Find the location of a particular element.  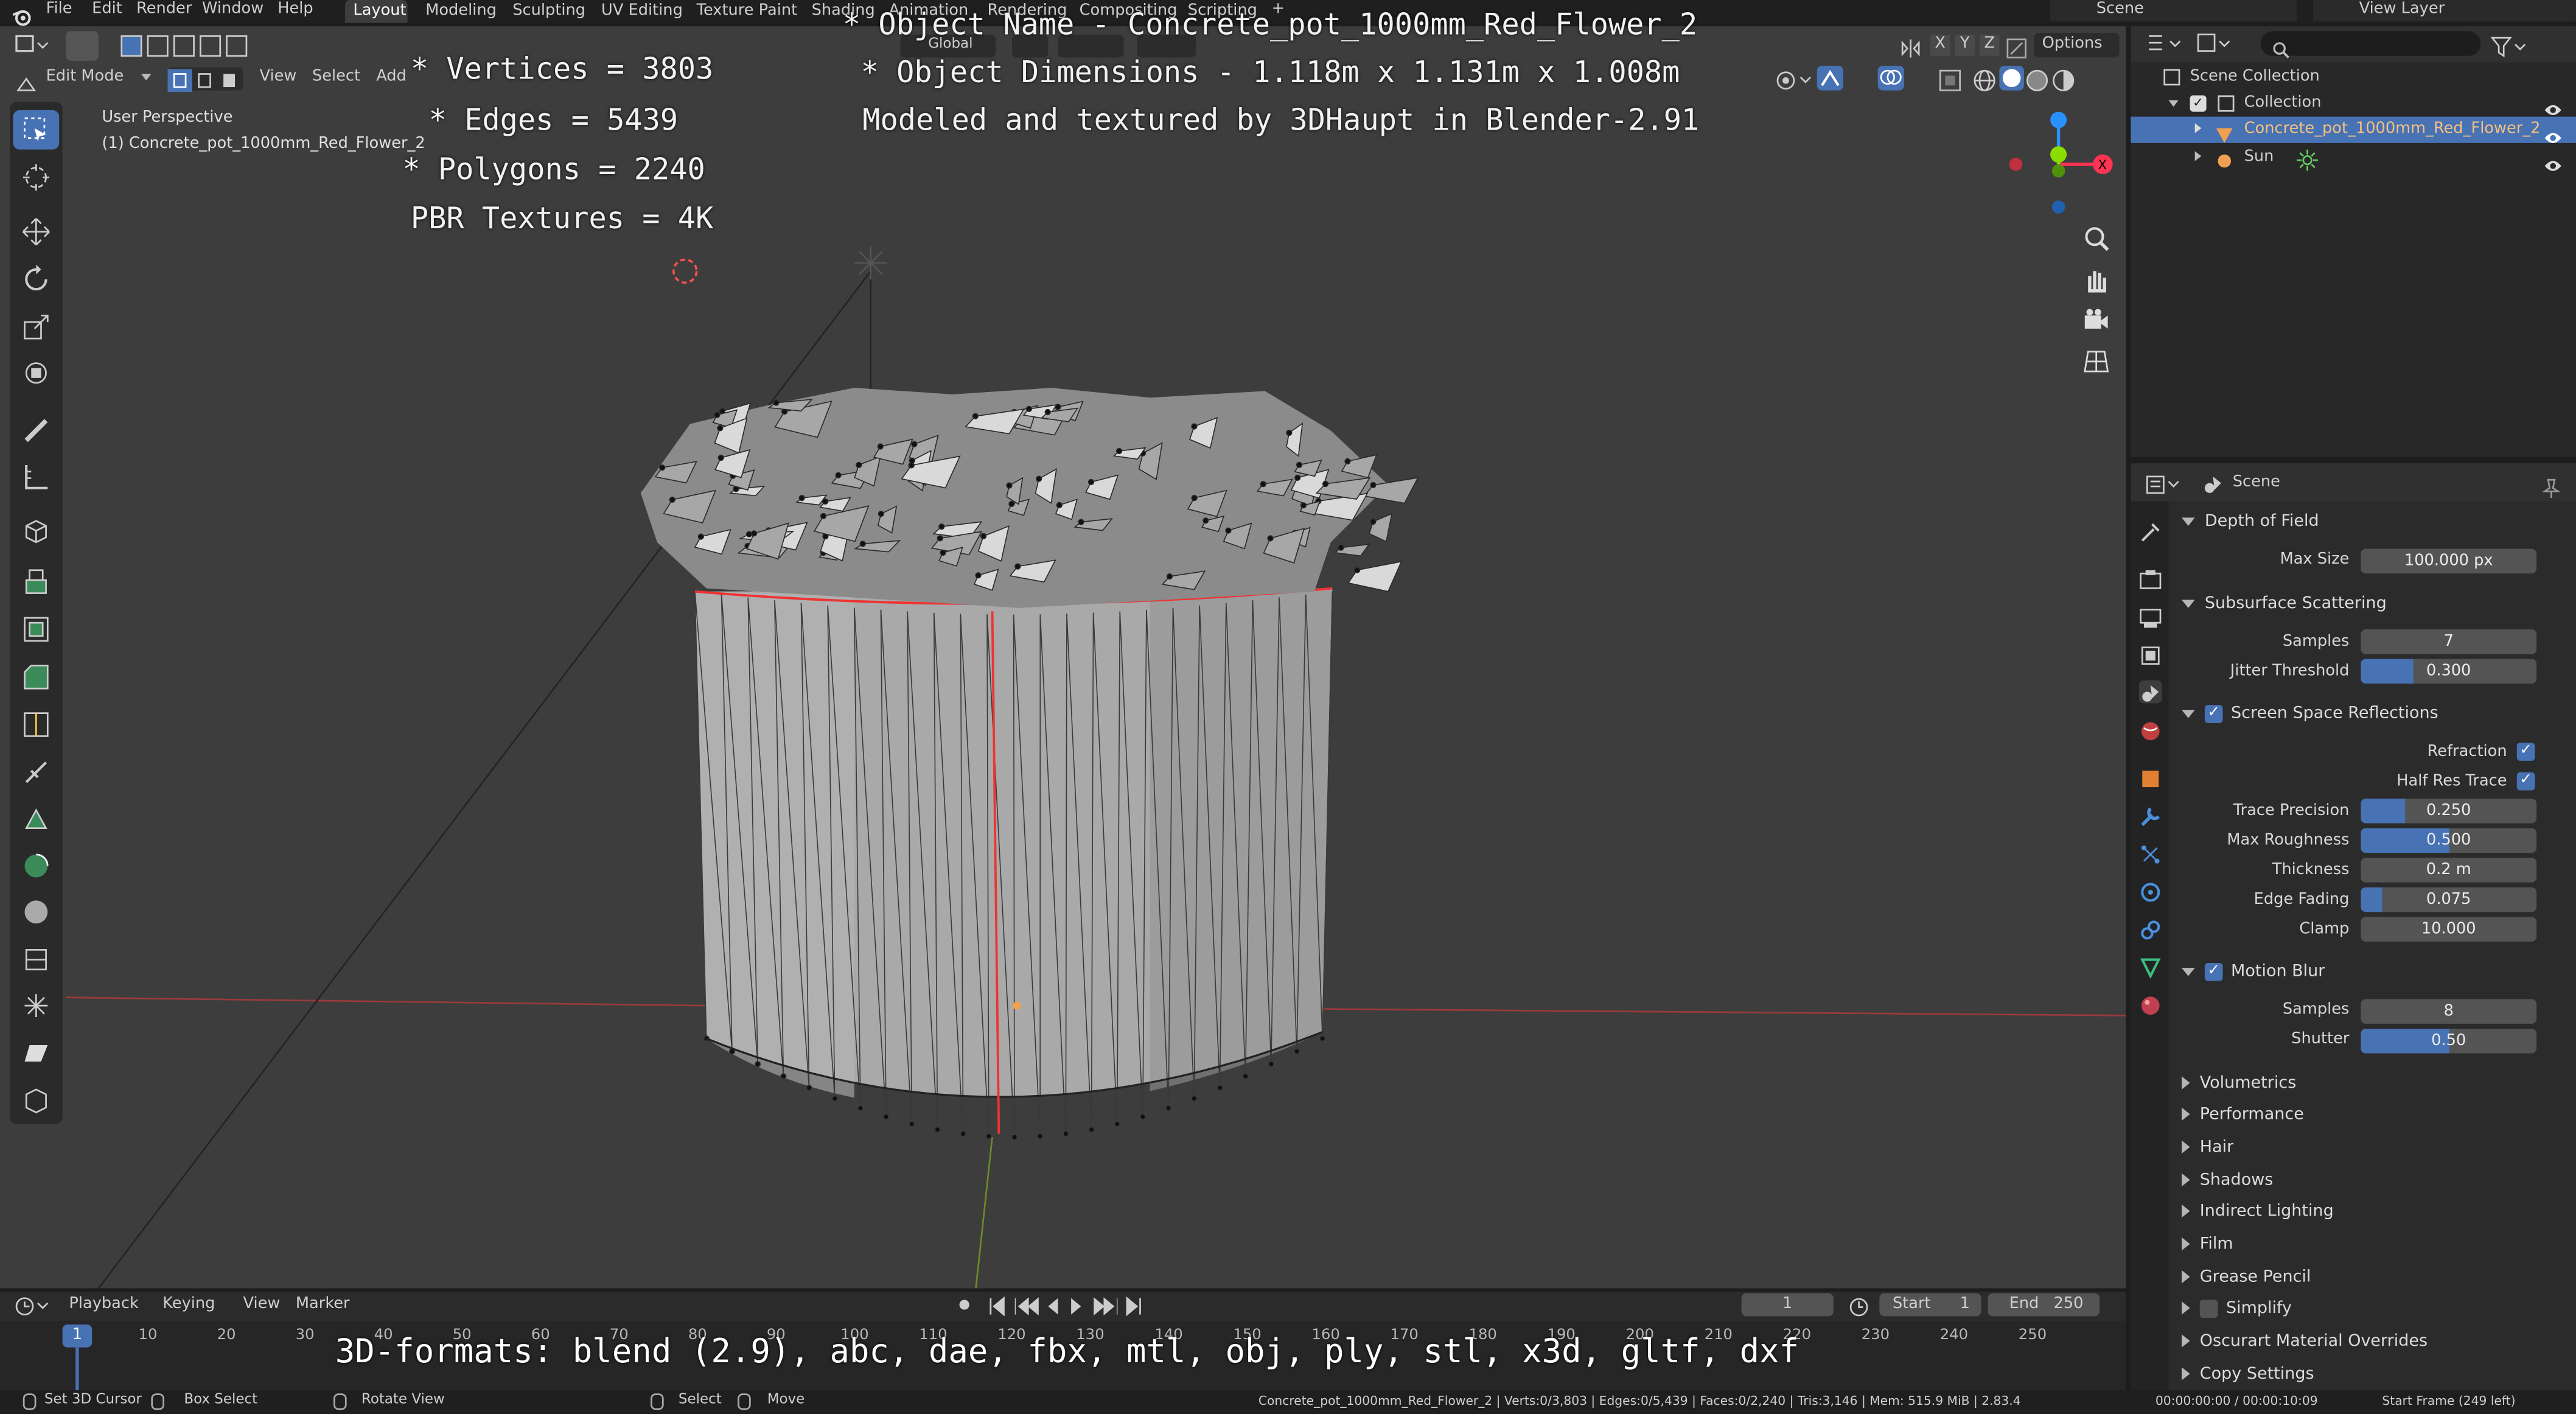

expand-sun-icon is located at coordinates (2198, 156).